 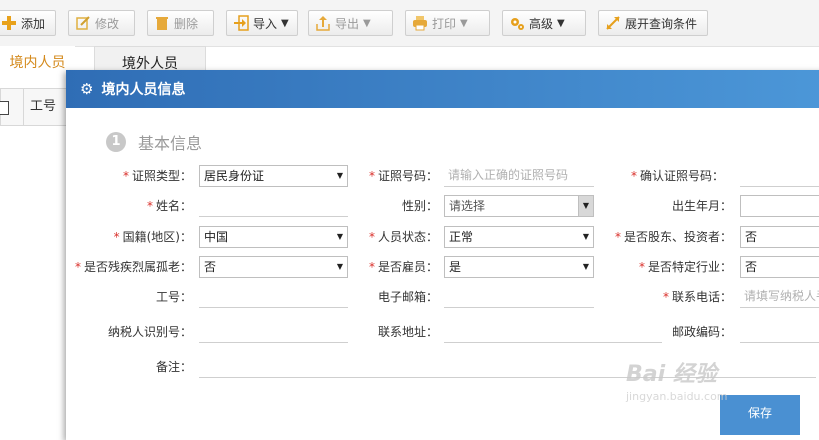 What do you see at coordinates (33, 277) in the screenshot?
I see `grid-body` at bounding box center [33, 277].